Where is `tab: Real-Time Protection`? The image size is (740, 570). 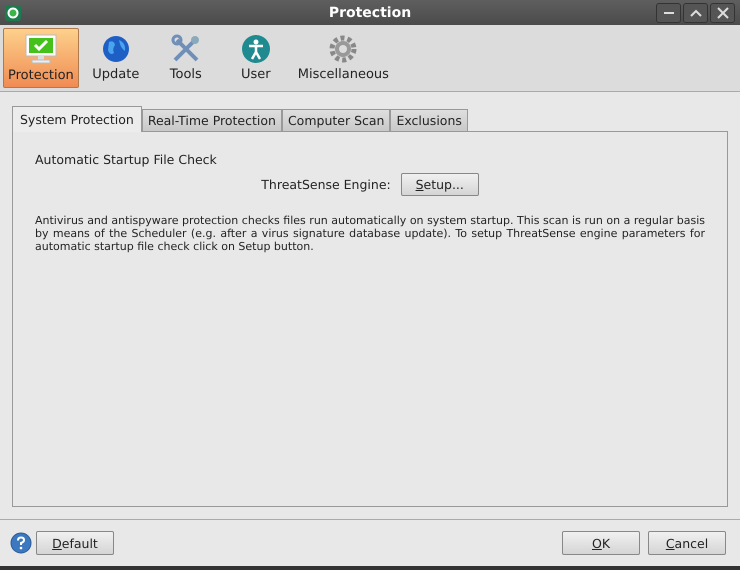 tab: Real-Time Protection is located at coordinates (212, 120).